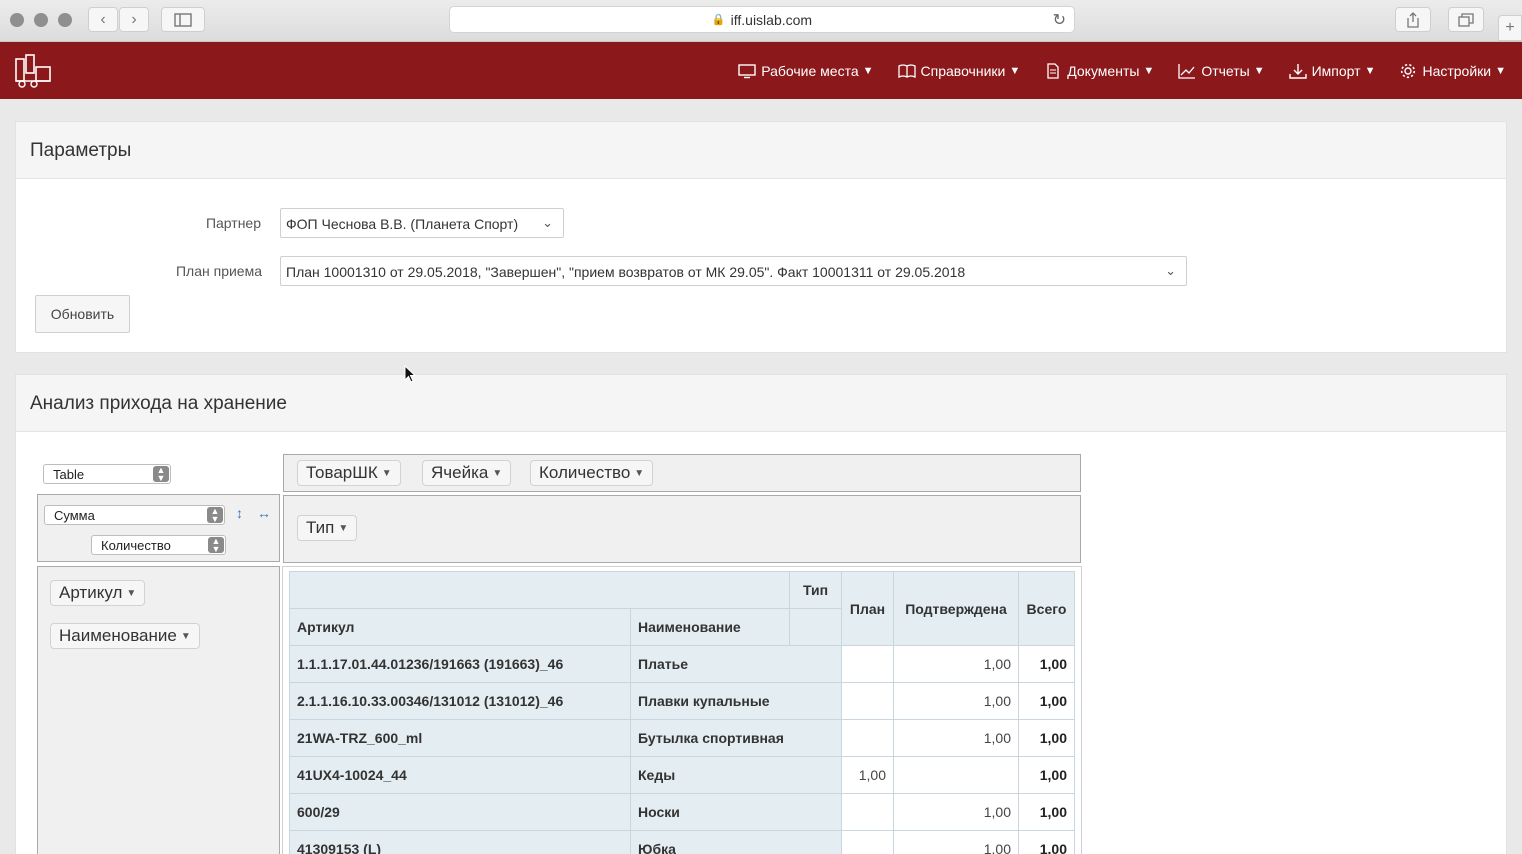  What do you see at coordinates (134, 515) in the screenshot?
I see `aggregator-select: Сумма ▲ ▼` at bounding box center [134, 515].